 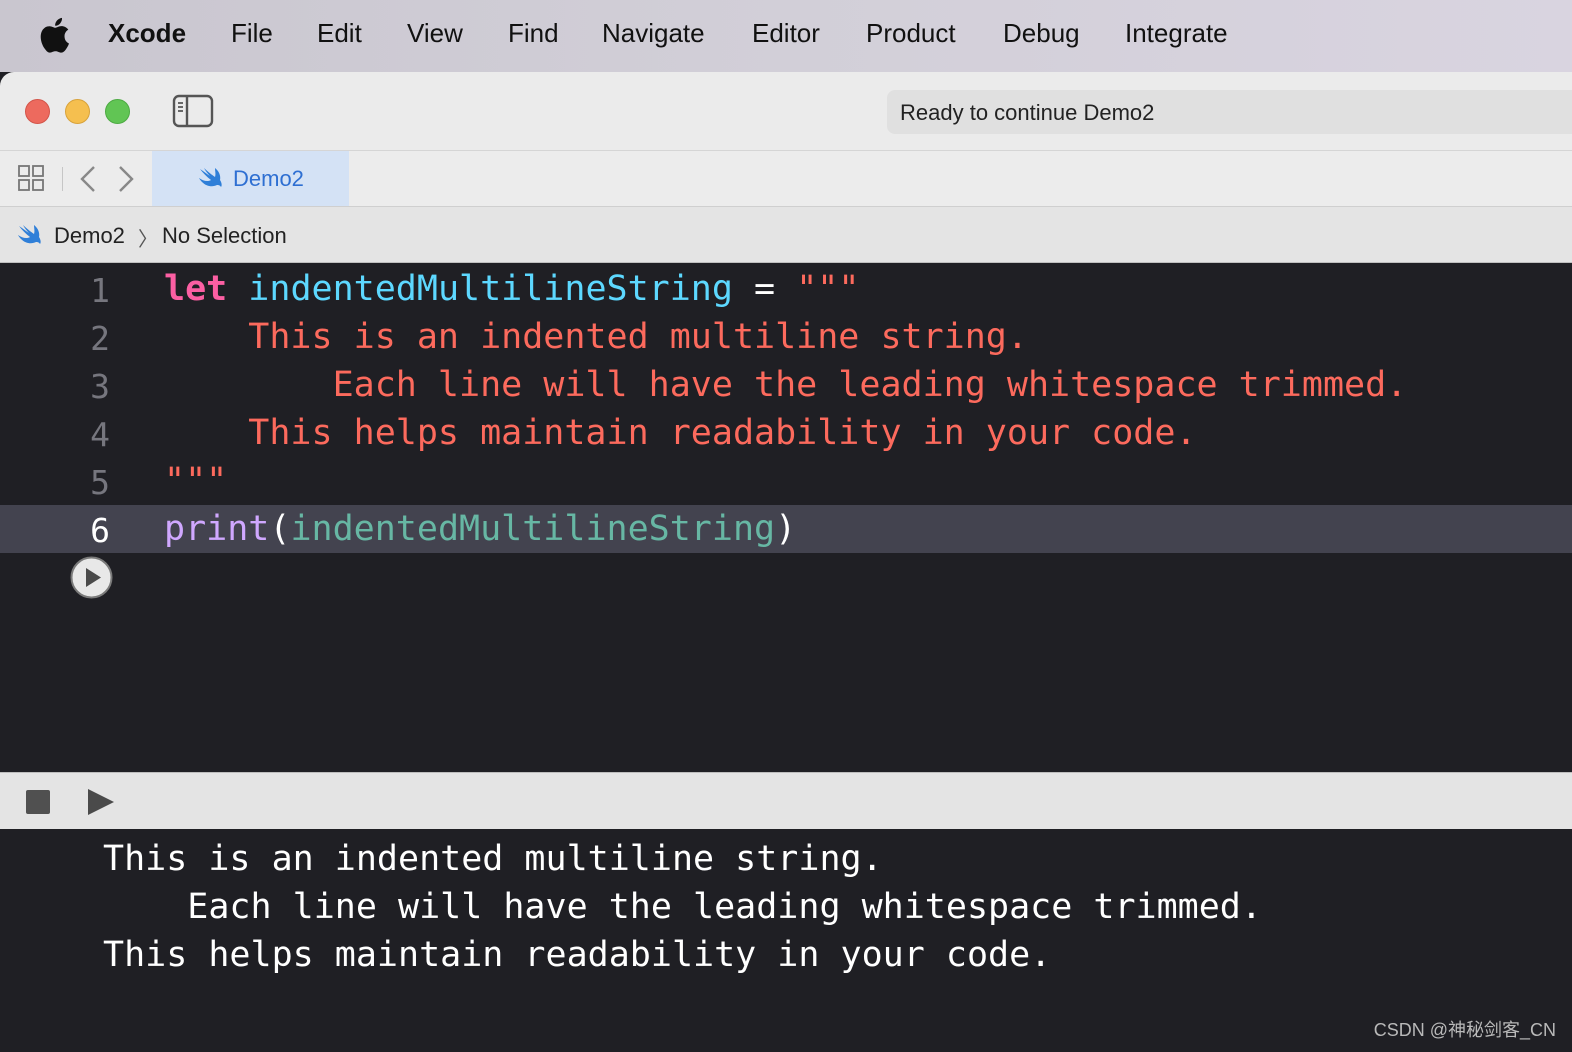 I want to click on title-bar: Ready to continue Demo2, so click(x=786, y=111).